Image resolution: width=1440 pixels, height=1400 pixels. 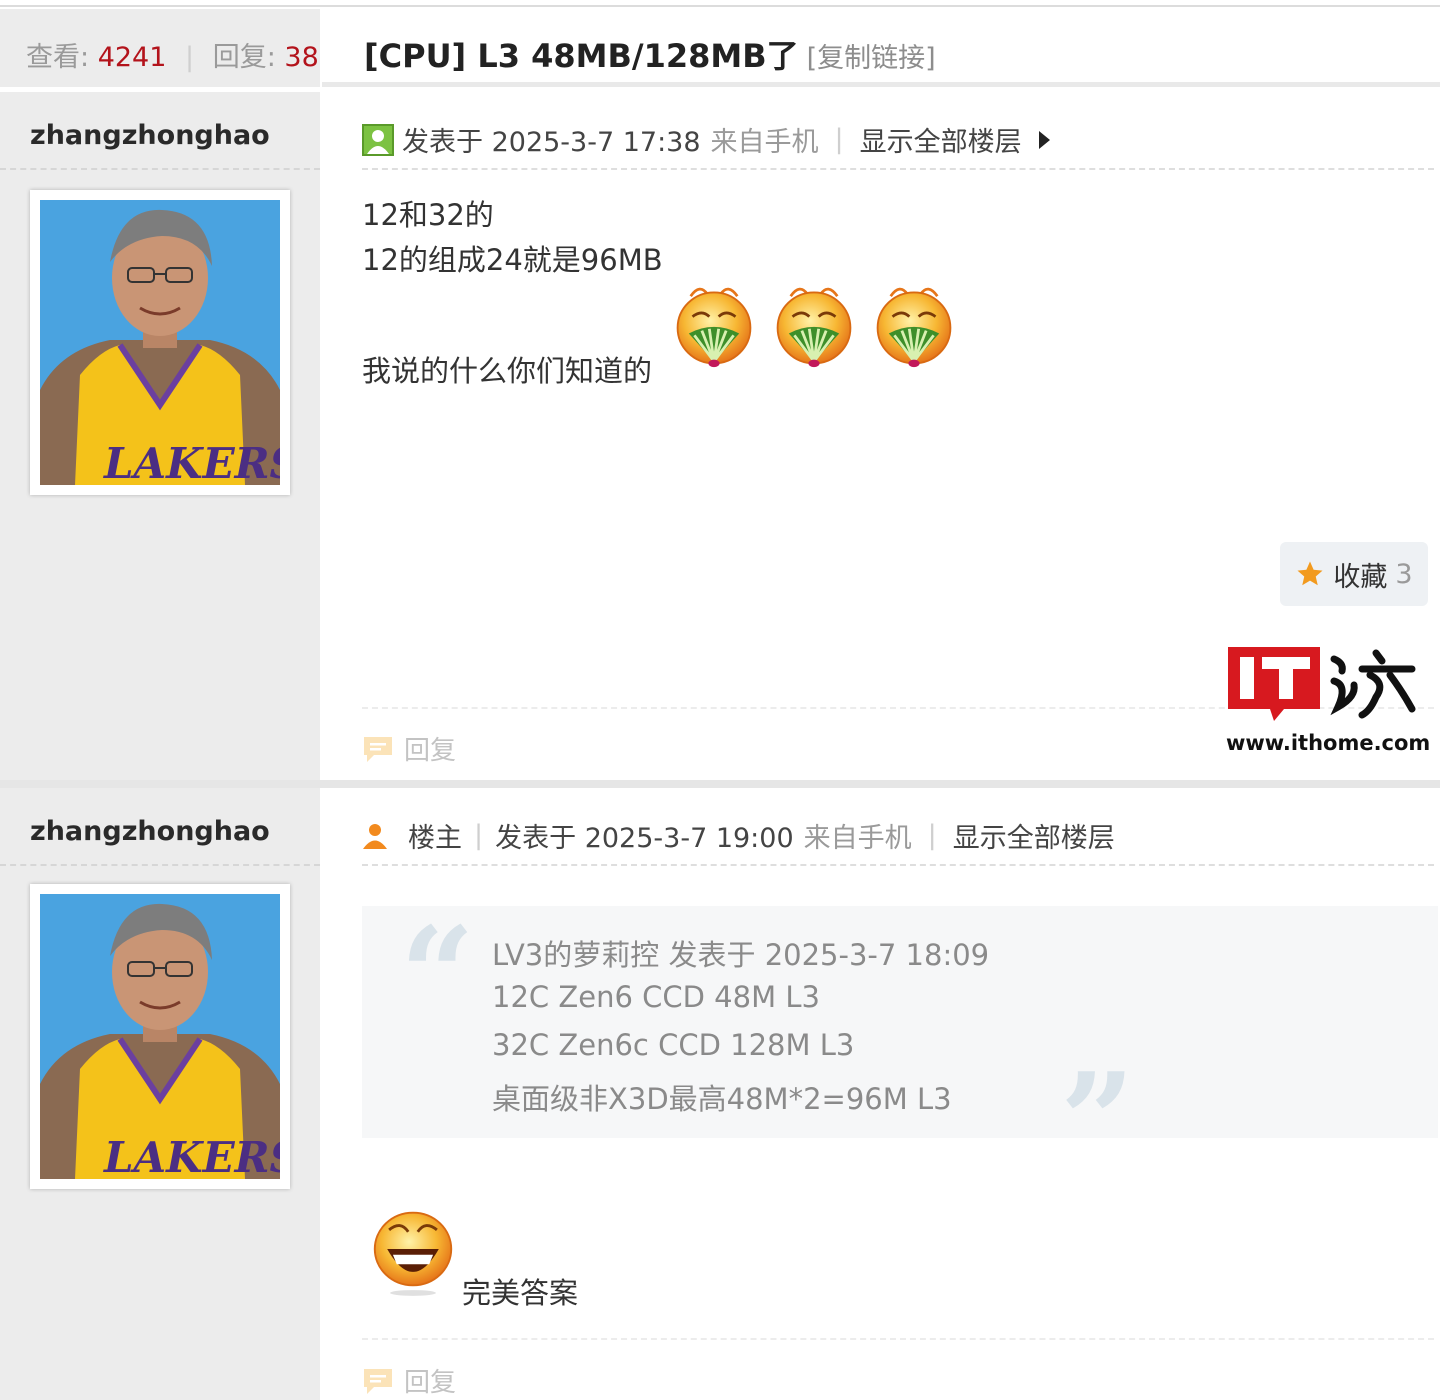 What do you see at coordinates (520, 1293) in the screenshot?
I see `post-2-content: 完美答案` at bounding box center [520, 1293].